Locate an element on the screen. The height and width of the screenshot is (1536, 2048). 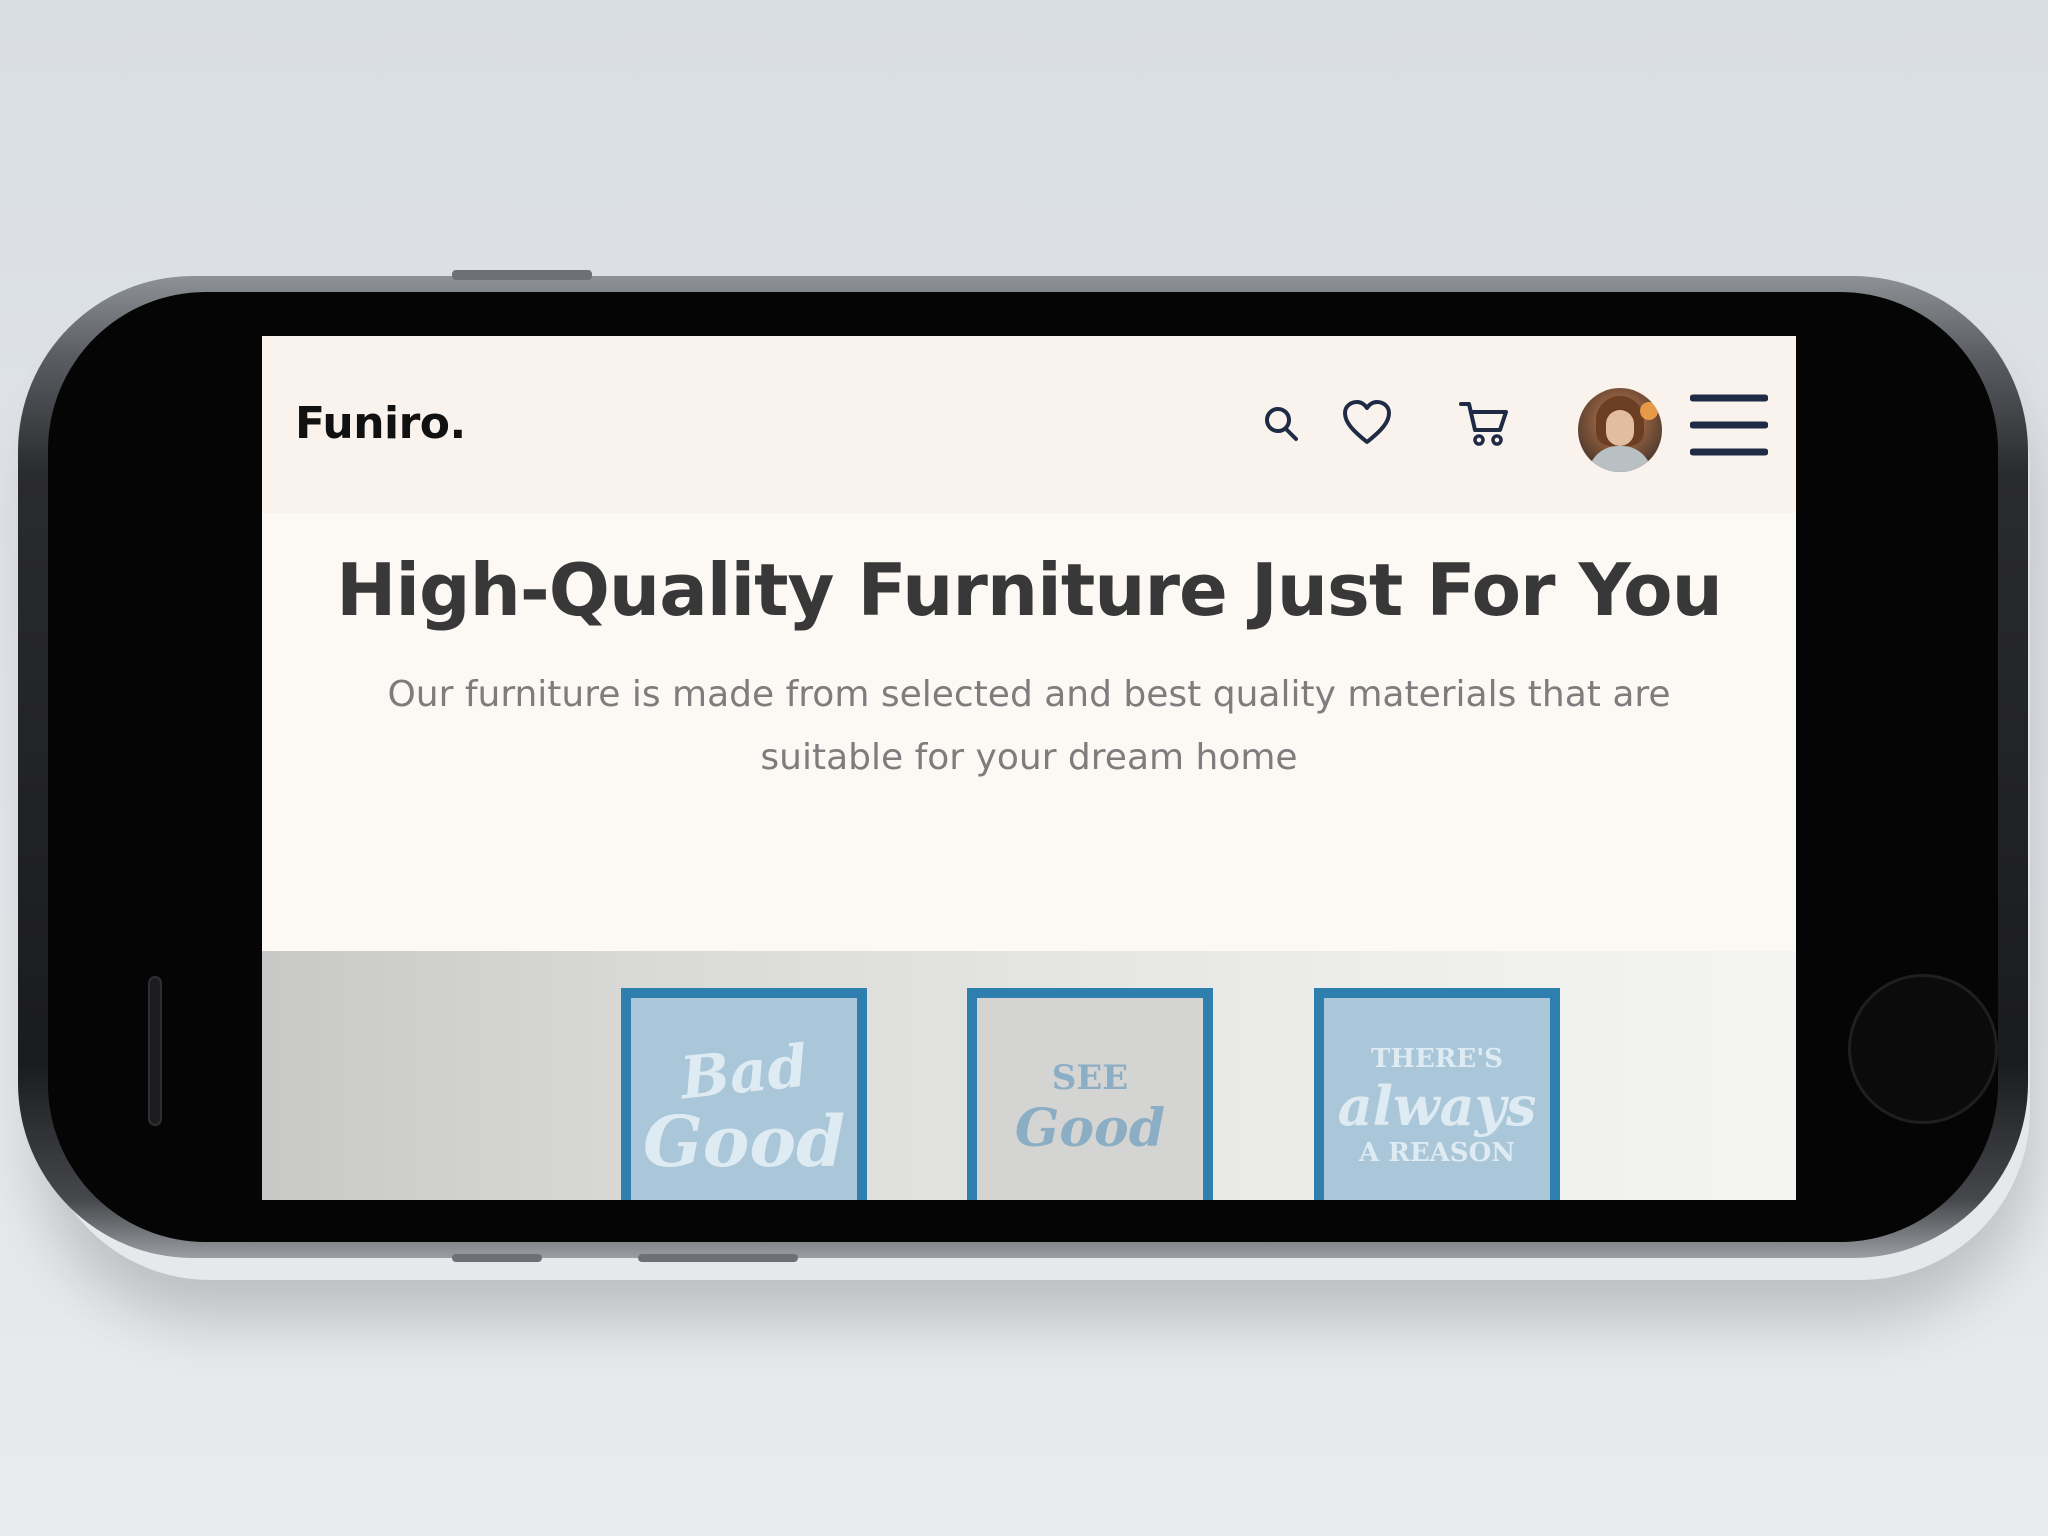
cart-icon is located at coordinates (1484, 423).